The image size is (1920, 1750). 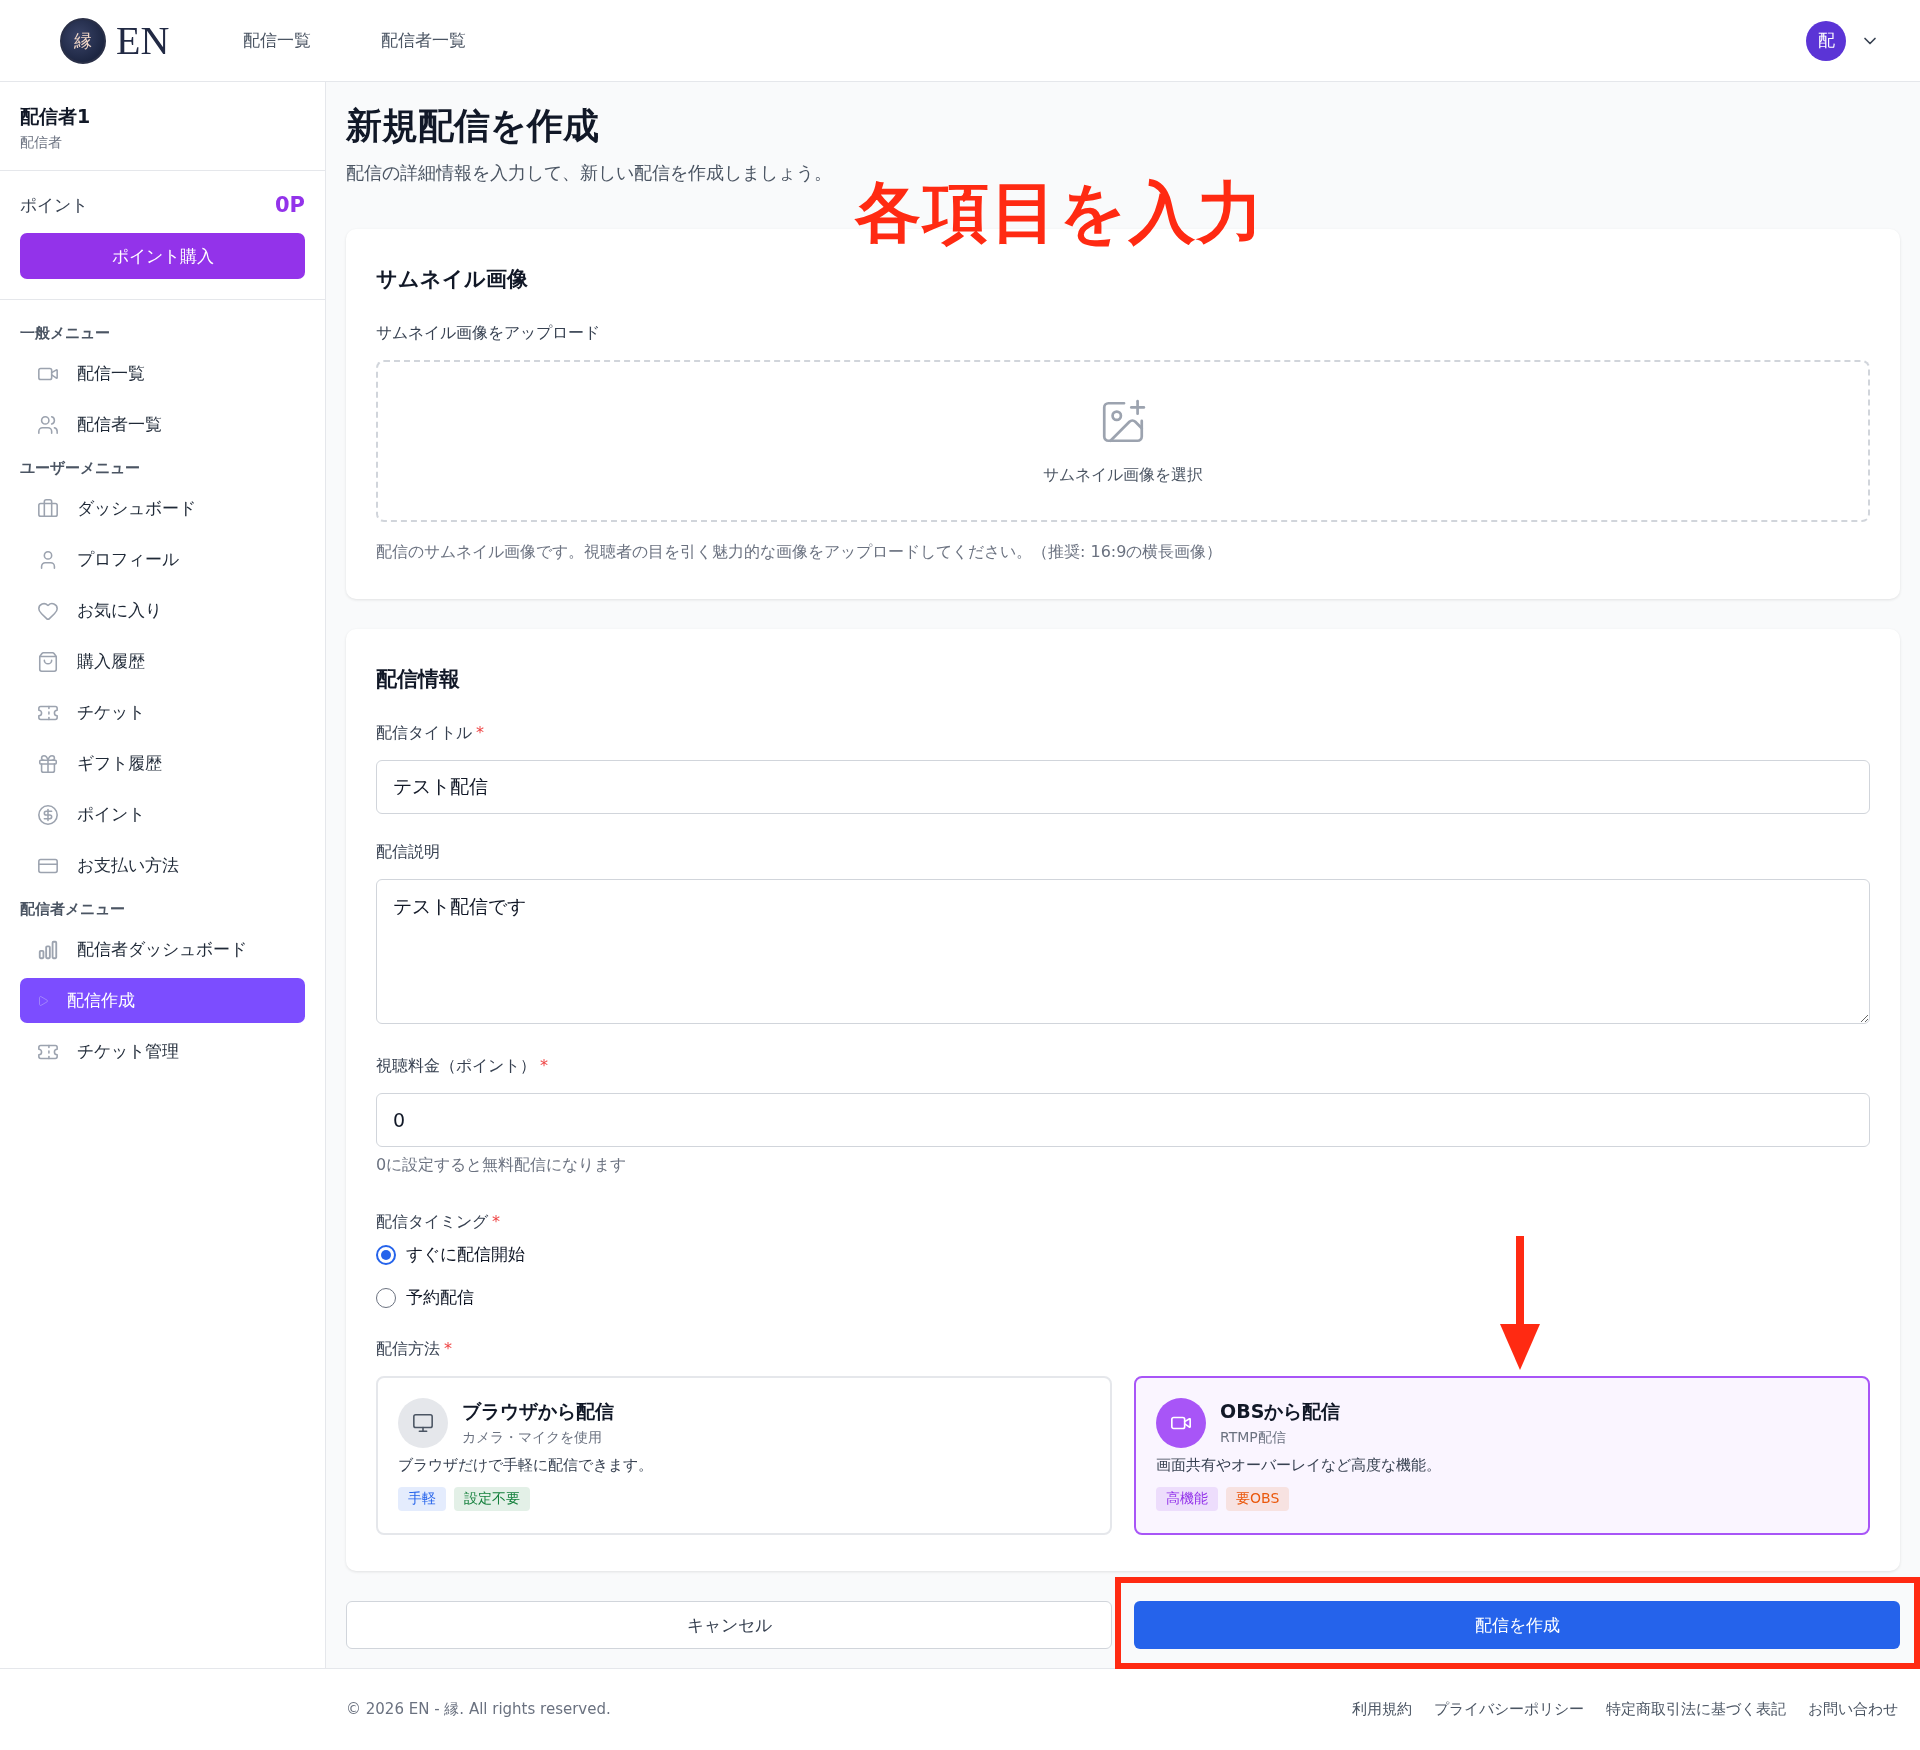 What do you see at coordinates (162, 508) in the screenshot?
I see `sidebar-item: ダッシュボード` at bounding box center [162, 508].